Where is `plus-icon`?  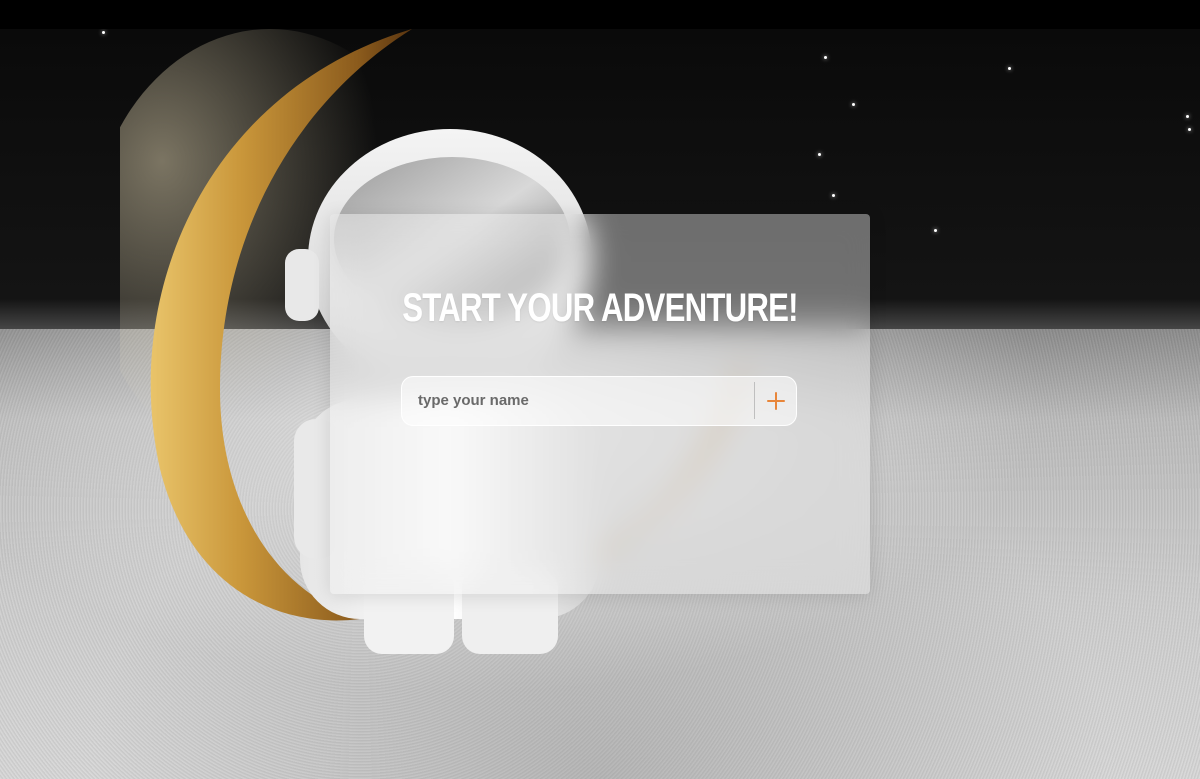
plus-icon is located at coordinates (776, 400).